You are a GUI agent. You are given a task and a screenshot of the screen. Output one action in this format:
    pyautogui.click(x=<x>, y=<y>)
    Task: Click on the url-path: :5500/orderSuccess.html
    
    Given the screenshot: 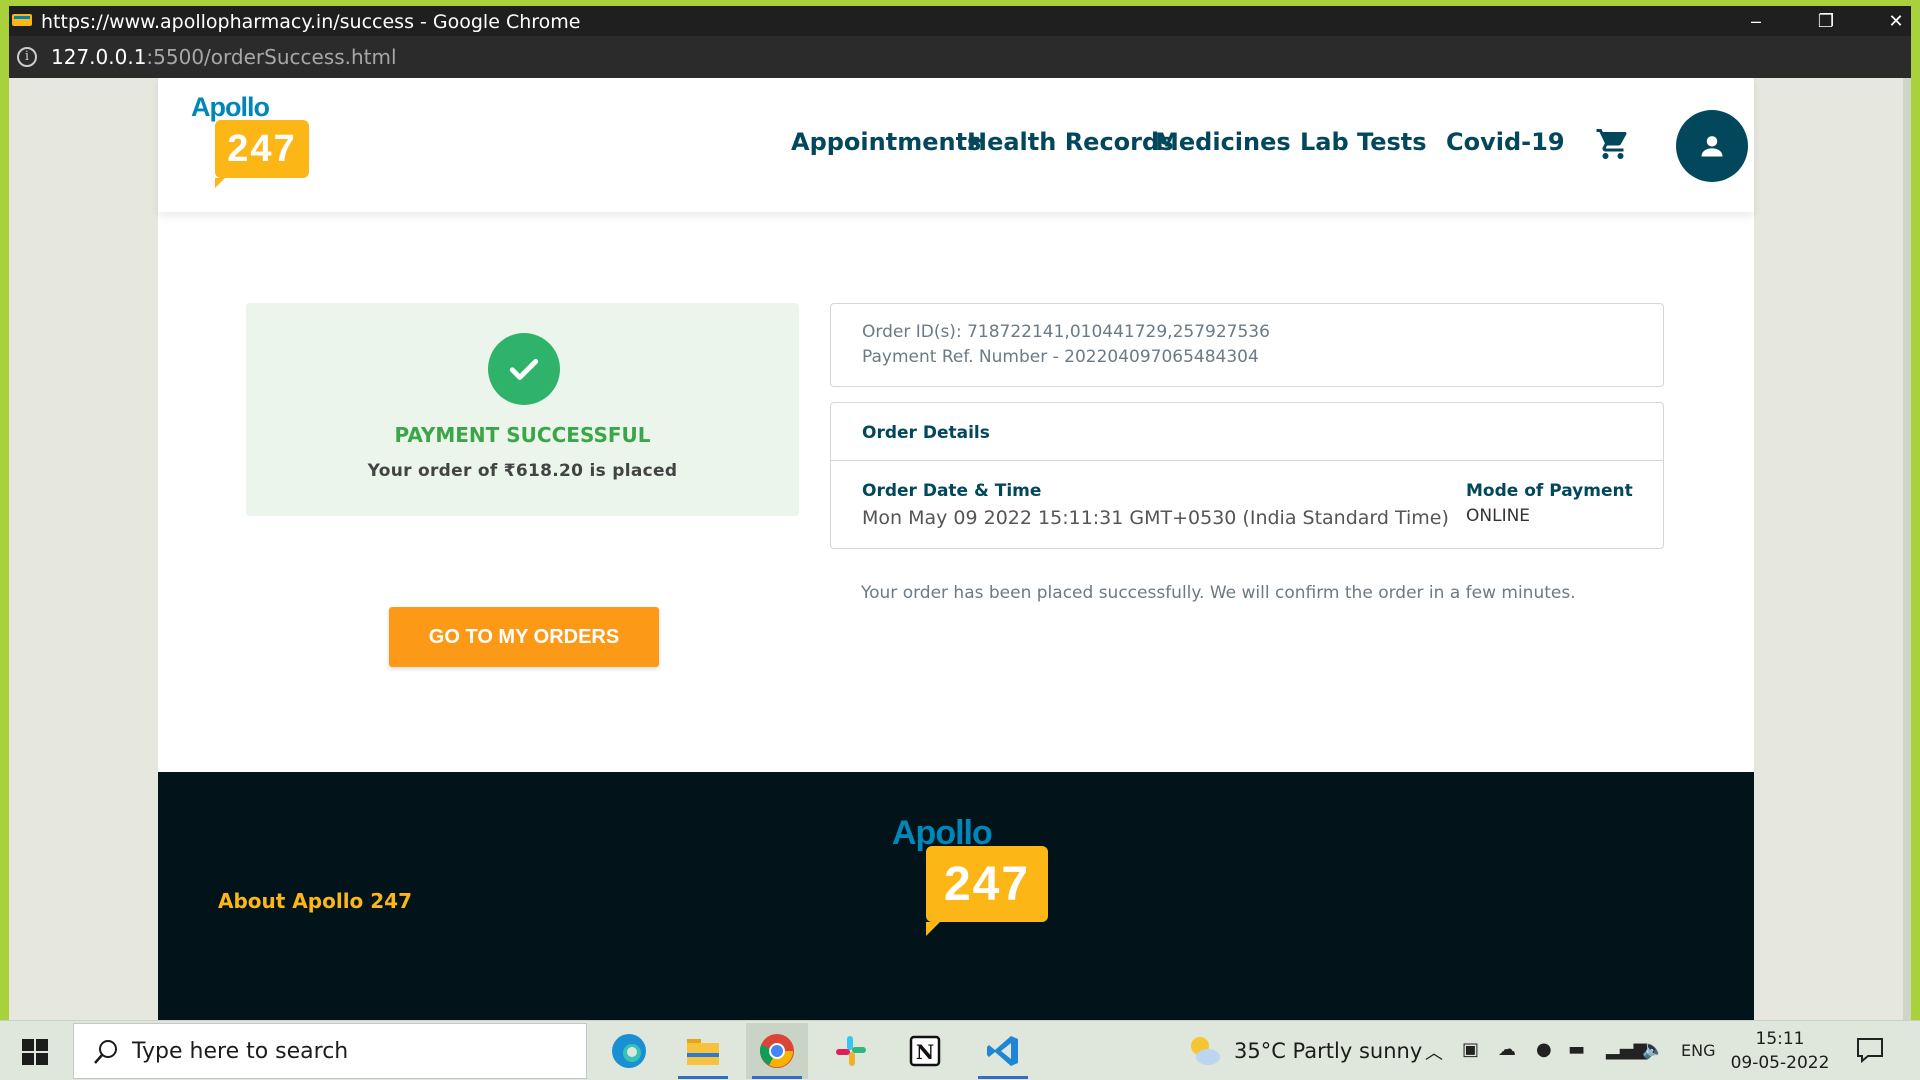 What is the action you would take?
    pyautogui.click(x=271, y=57)
    